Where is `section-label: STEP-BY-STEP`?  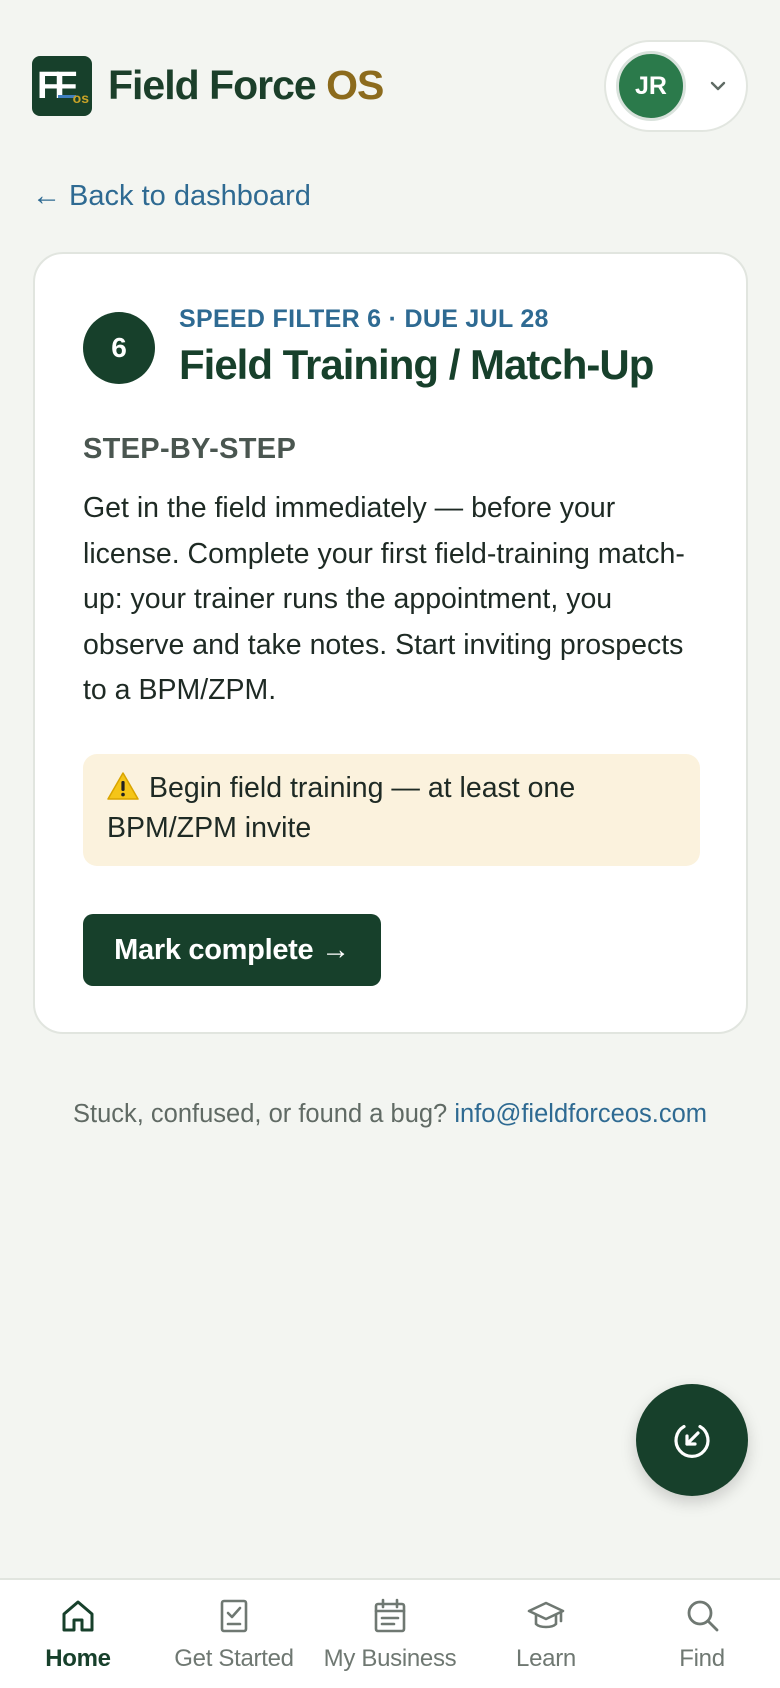
section-label: STEP-BY-STEP is located at coordinates (190, 449).